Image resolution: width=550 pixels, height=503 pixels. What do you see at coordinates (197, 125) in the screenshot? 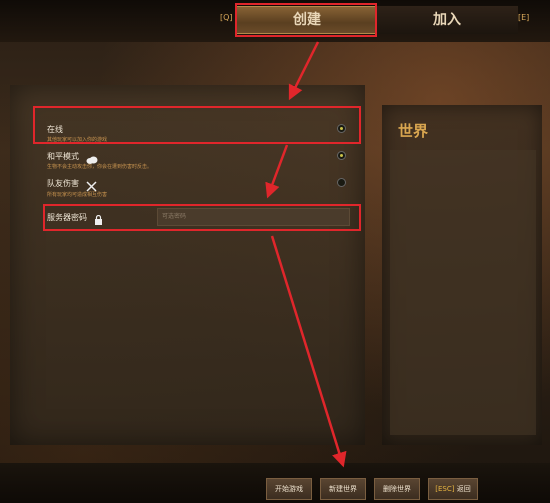
I see `annotation-box-online-option` at bounding box center [197, 125].